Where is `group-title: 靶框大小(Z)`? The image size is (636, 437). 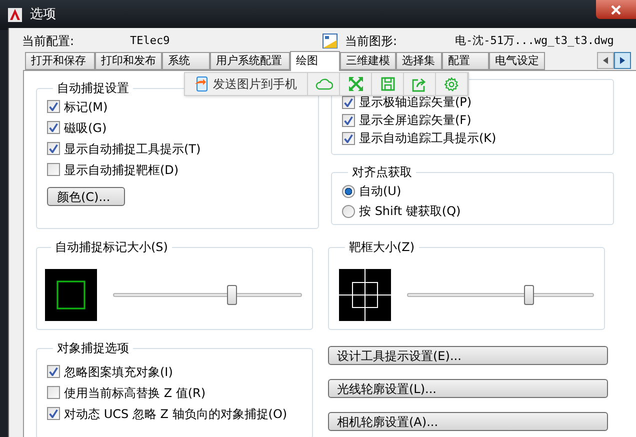
group-title: 靶框大小(Z) is located at coordinates (382, 247).